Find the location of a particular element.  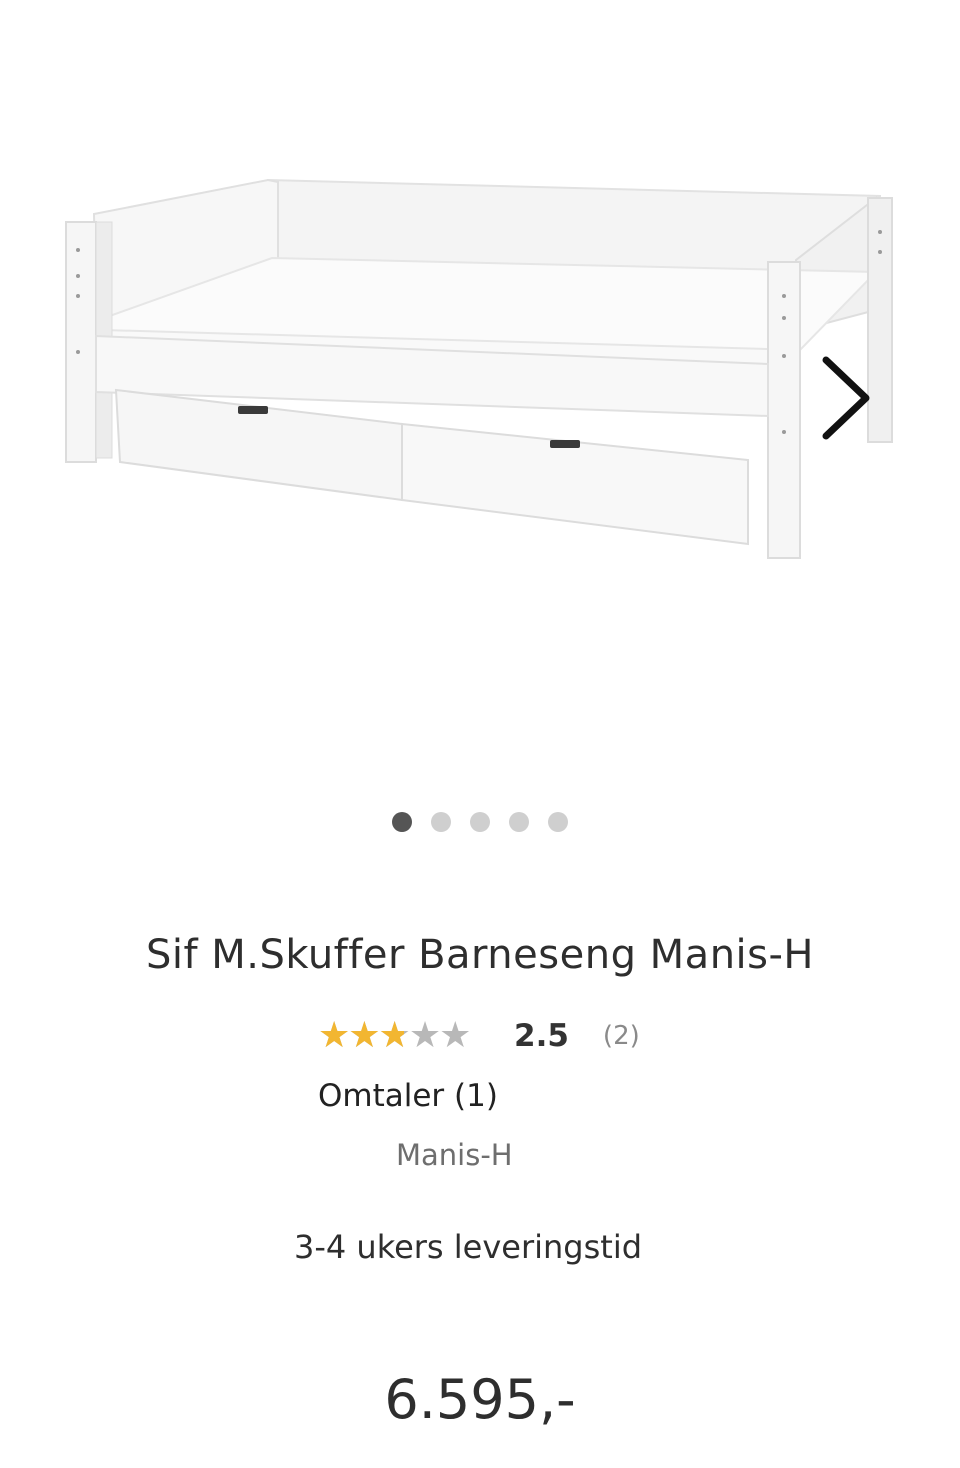

star-rating-icon: ★★★★★ ★★★★★ is located at coordinates (394, 1035).